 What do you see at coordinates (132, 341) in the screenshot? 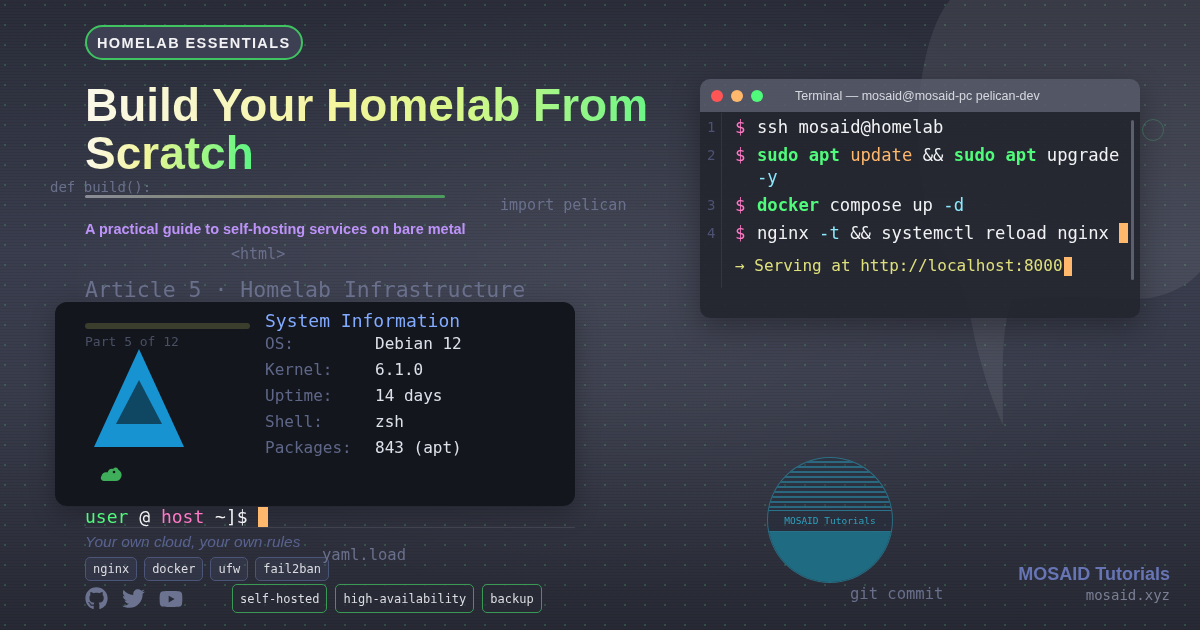
I see `faded-part-label: Part 5 of 12` at bounding box center [132, 341].